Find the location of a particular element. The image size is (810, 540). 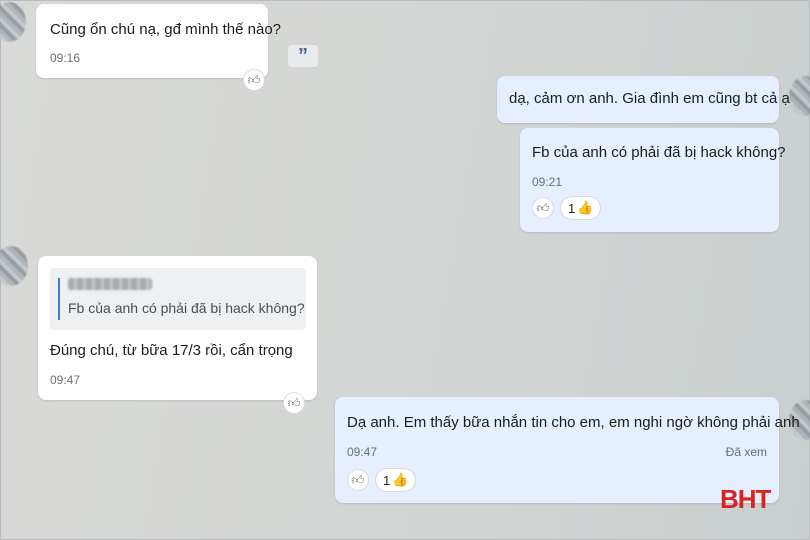

outgoing-message: dạ, cảm ơn anh. Gia đình em cũng bt cả ạ is located at coordinates (643, 99).